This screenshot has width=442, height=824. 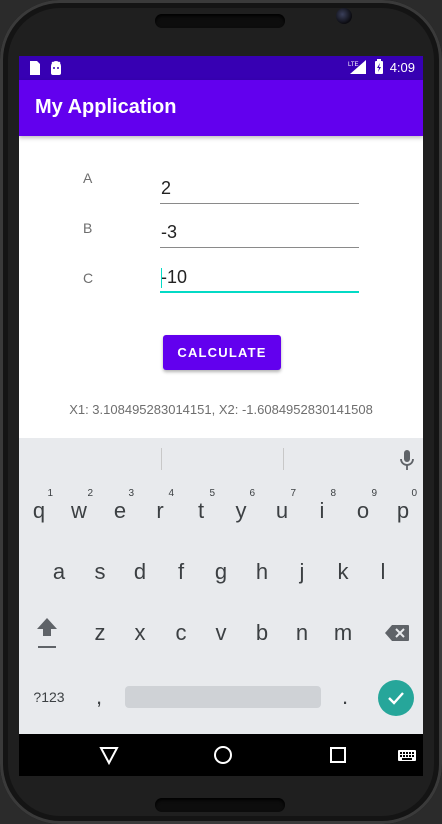 I want to click on earpiece-speaker, so click(x=220, y=21).